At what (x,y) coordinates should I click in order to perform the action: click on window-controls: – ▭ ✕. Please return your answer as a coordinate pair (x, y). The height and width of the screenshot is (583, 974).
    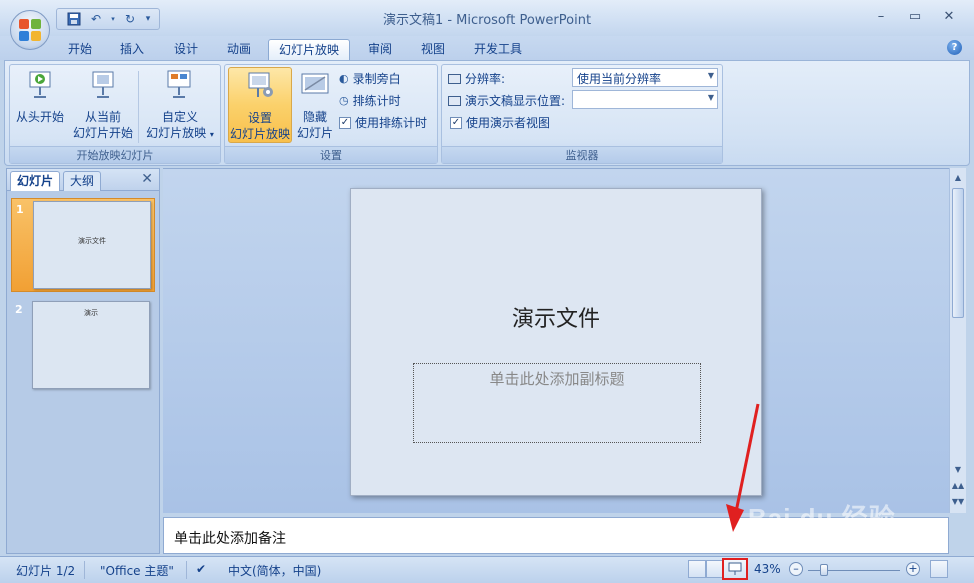
    Looking at the image, I should click on (915, 16).